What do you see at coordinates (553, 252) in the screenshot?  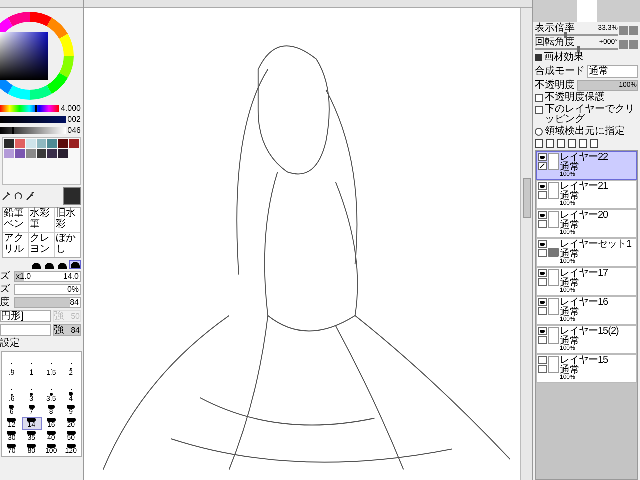 I see `folder-icon` at bounding box center [553, 252].